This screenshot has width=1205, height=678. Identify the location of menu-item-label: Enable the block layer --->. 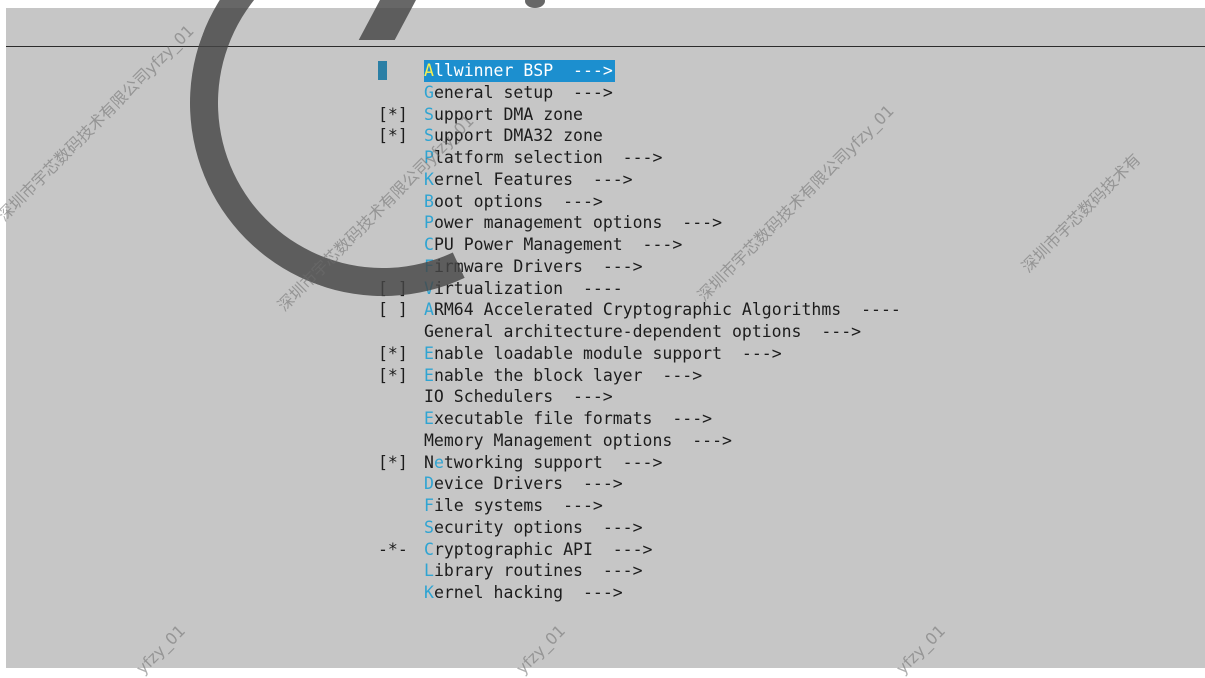
(563, 376).